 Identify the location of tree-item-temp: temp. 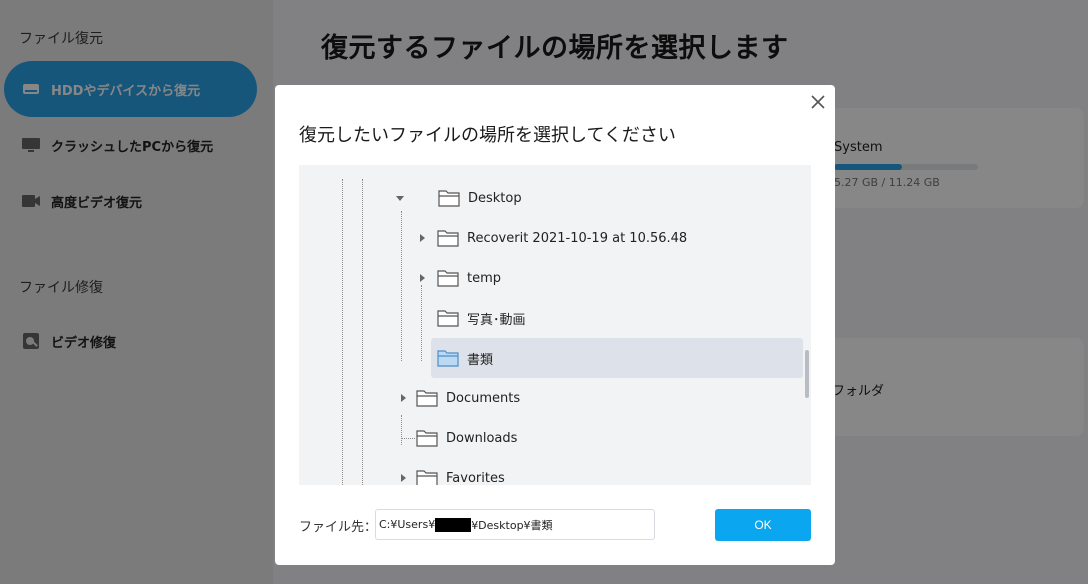
(610, 278).